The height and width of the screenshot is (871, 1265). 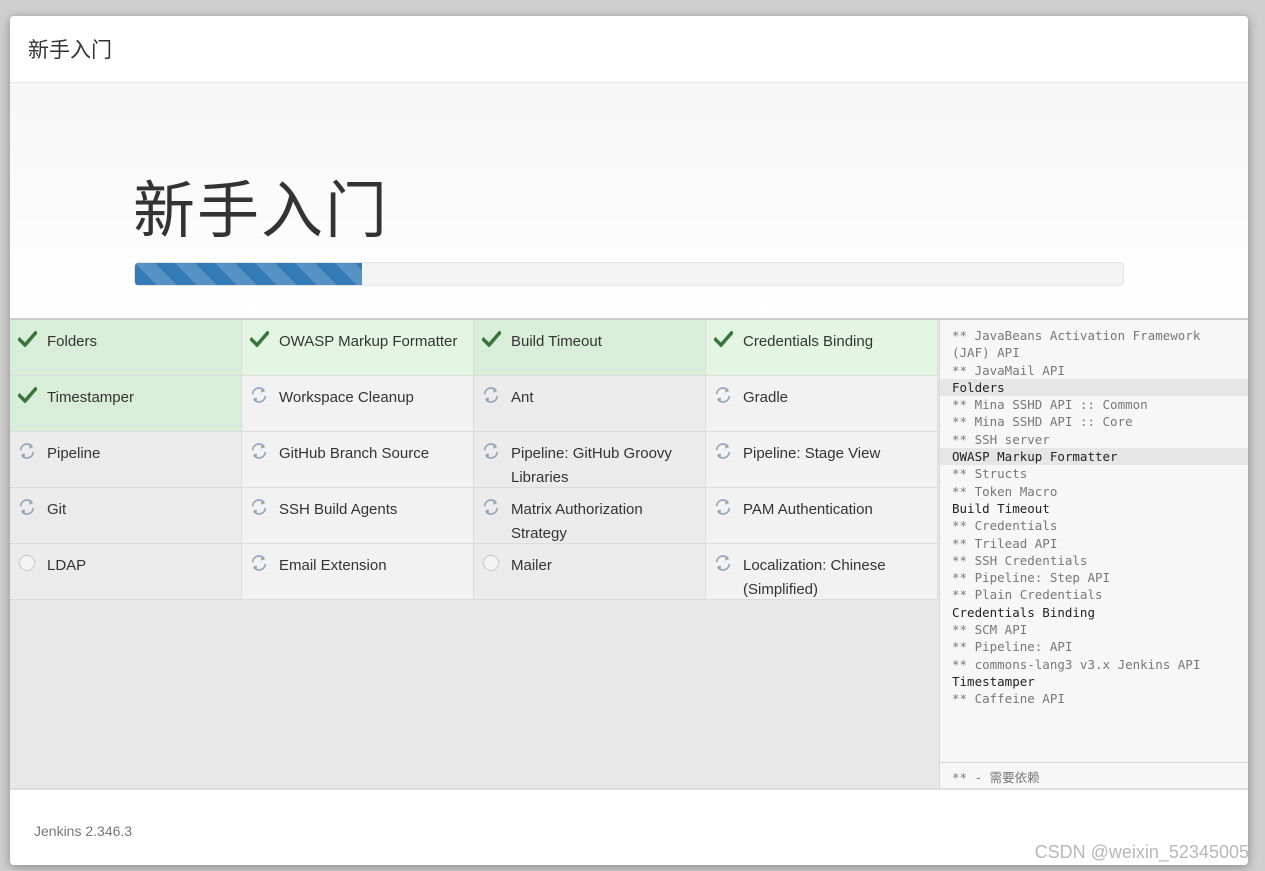 I want to click on progress-fill, so click(x=249, y=274).